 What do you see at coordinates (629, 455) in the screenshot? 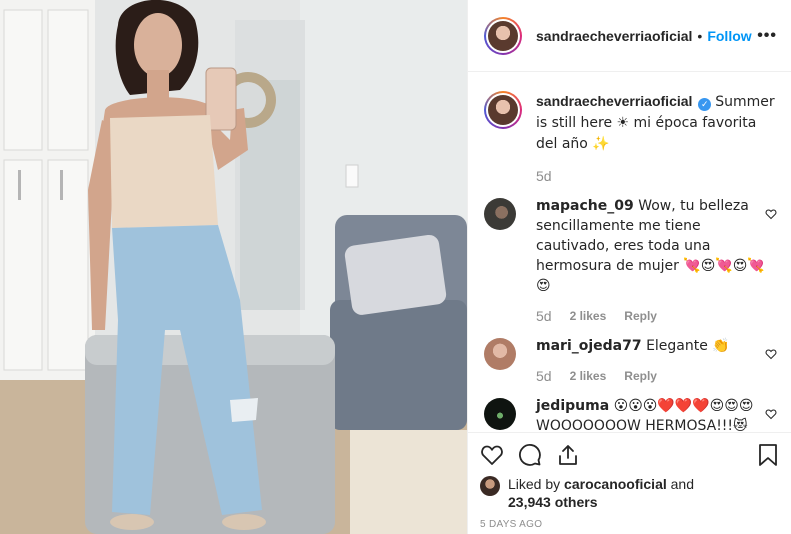
I see `action-icons` at bounding box center [629, 455].